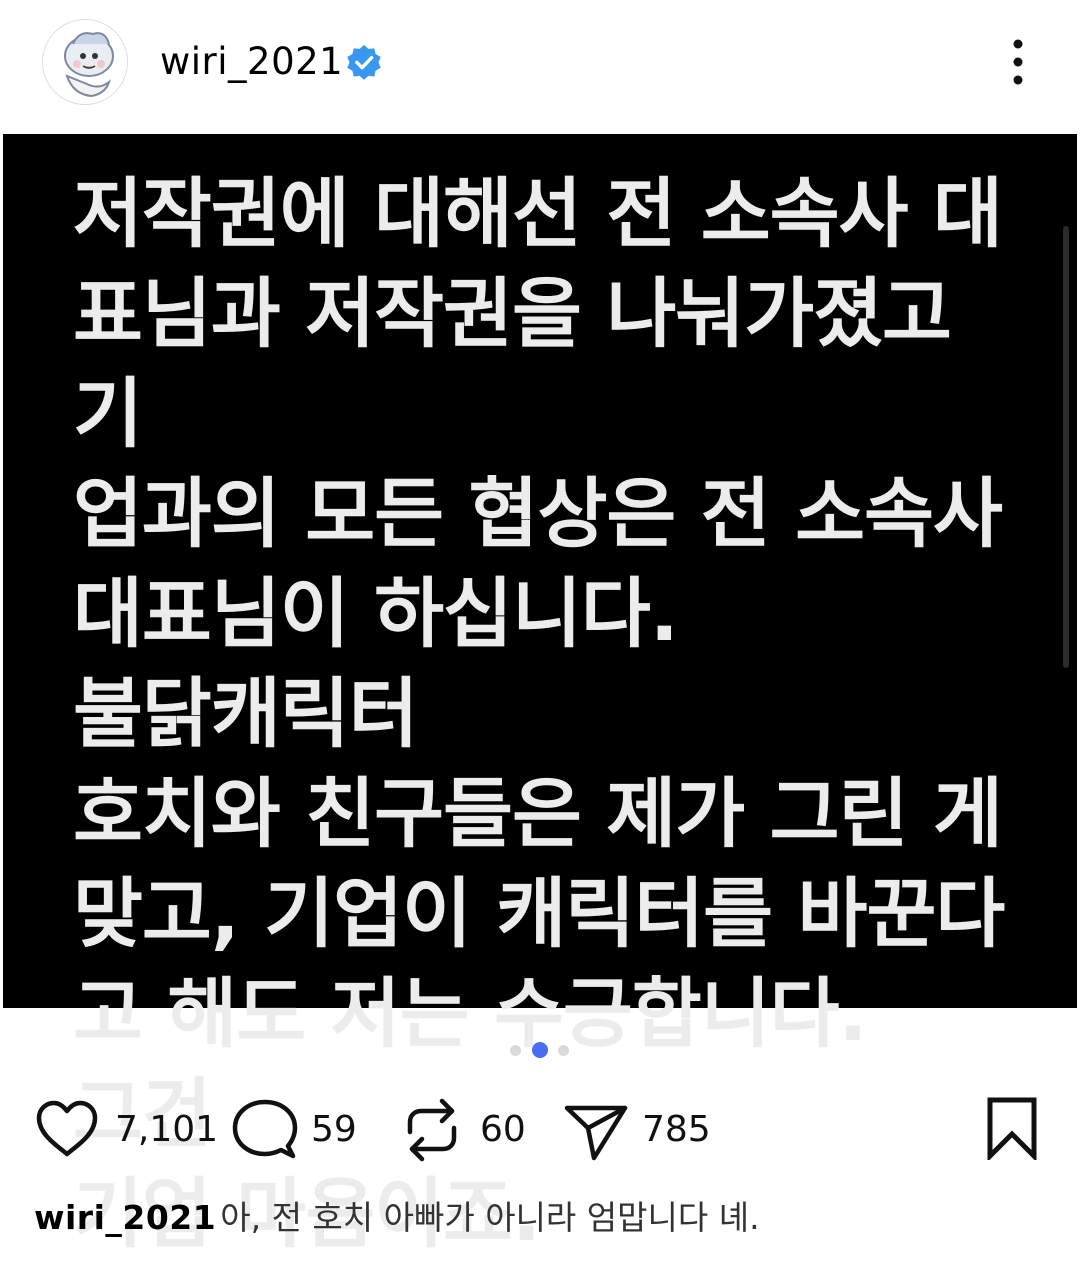  Describe the element at coordinates (676, 1129) in the screenshot. I see `share-count: 785` at that location.